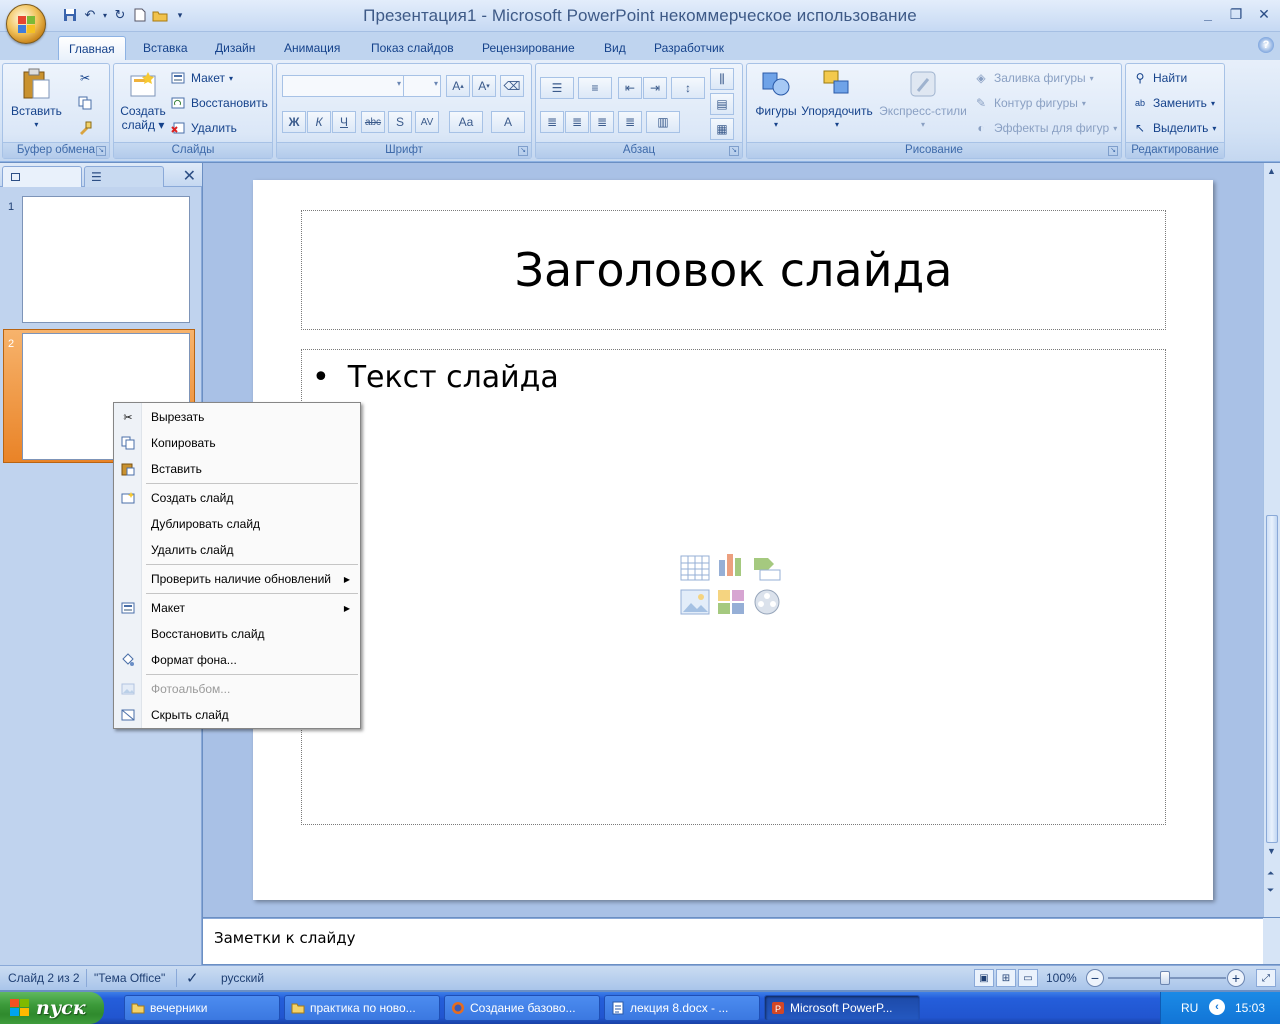 The image size is (1280, 1024). What do you see at coordinates (237, 608) in the screenshot?
I see `menu-item-layout: Макет ▶` at bounding box center [237, 608].